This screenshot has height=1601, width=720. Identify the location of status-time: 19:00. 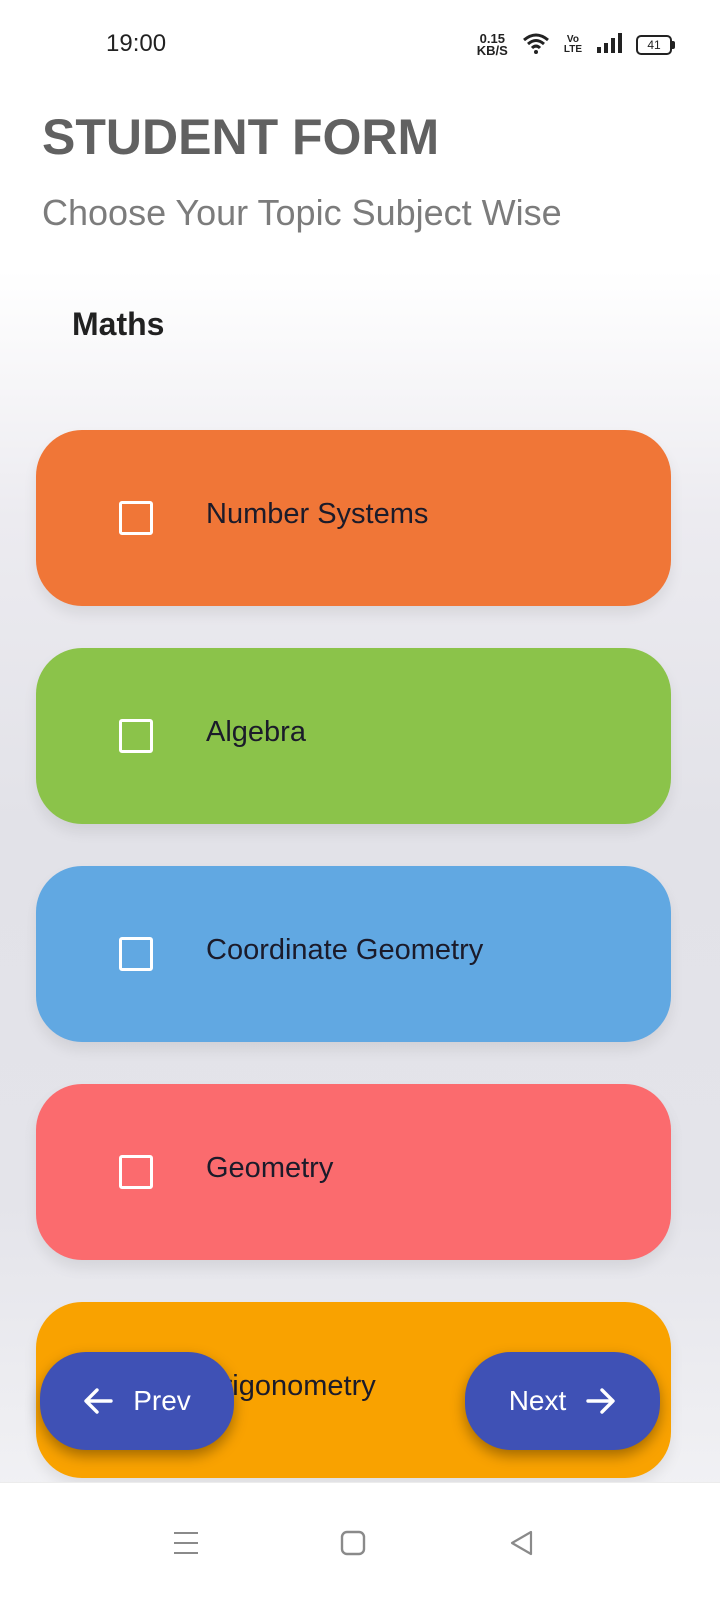
(136, 43).